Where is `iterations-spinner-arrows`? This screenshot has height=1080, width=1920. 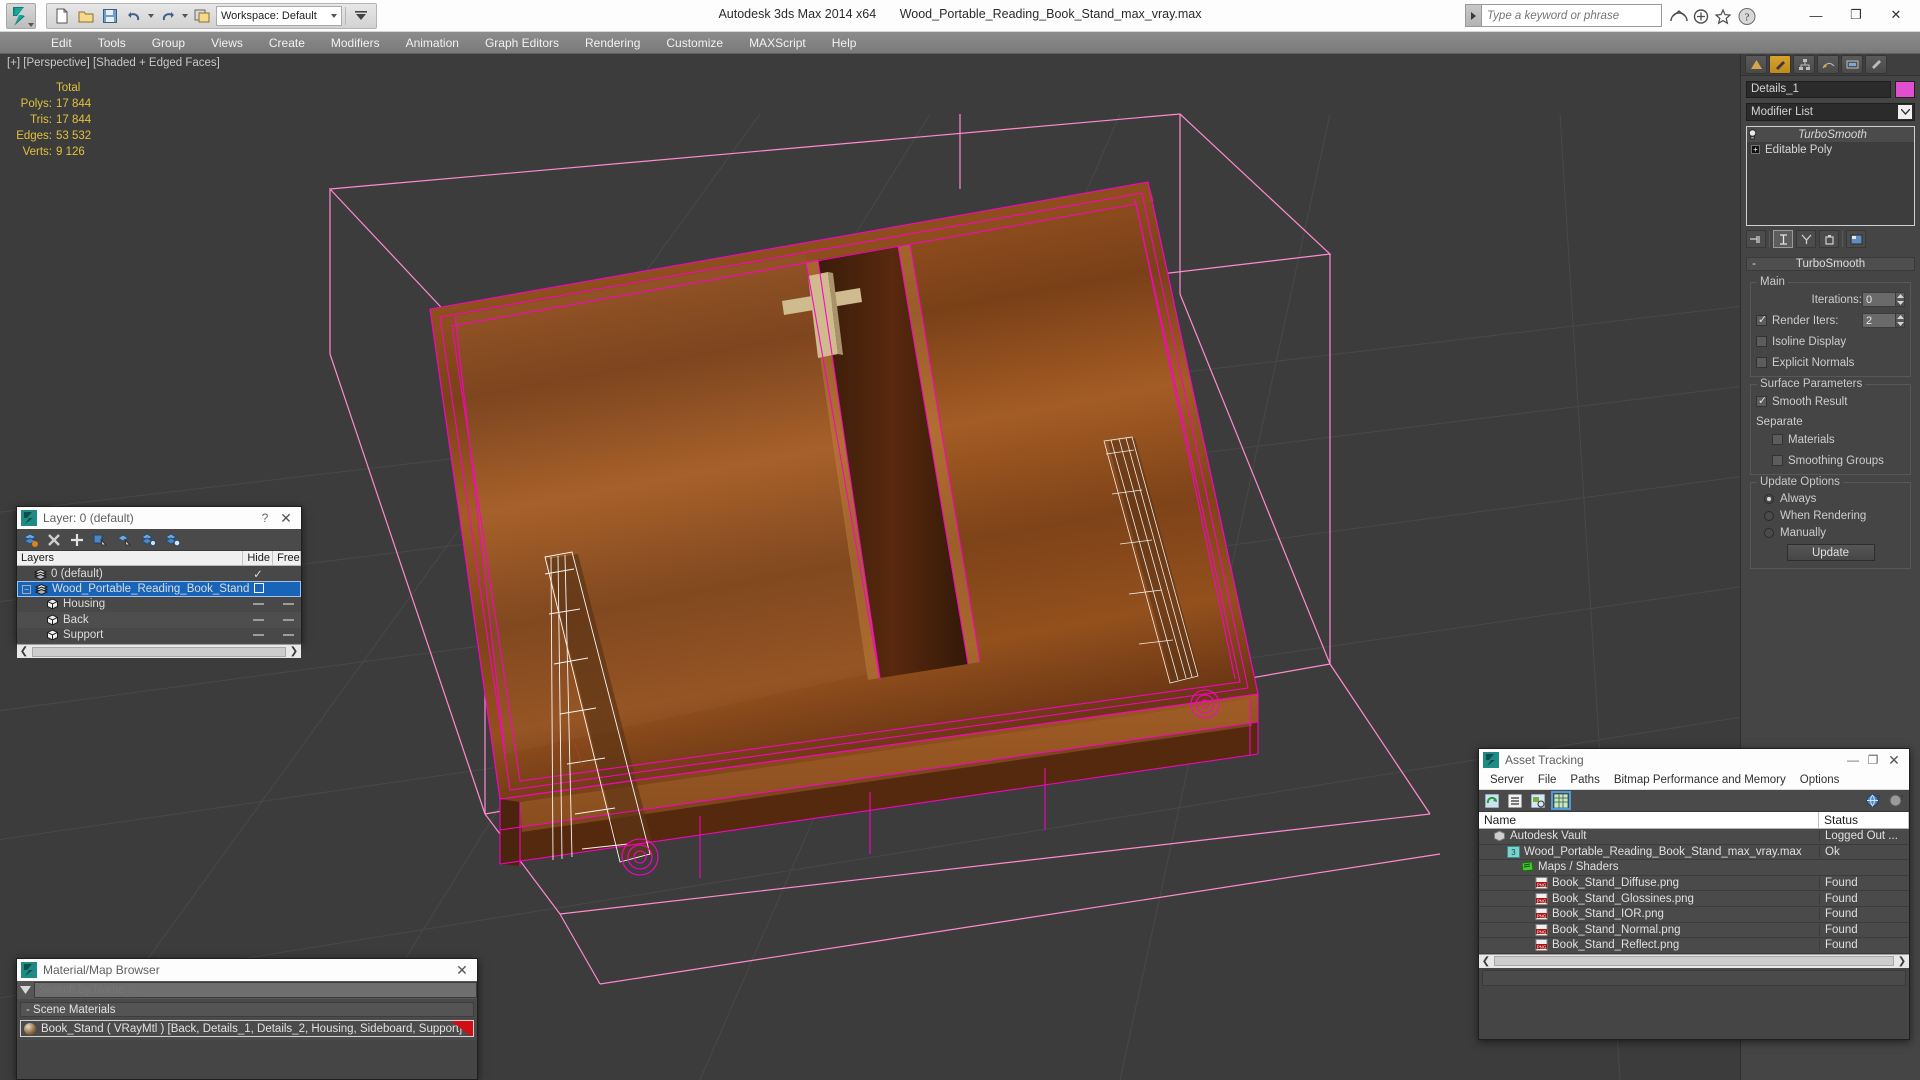 iterations-spinner-arrows is located at coordinates (1900, 299).